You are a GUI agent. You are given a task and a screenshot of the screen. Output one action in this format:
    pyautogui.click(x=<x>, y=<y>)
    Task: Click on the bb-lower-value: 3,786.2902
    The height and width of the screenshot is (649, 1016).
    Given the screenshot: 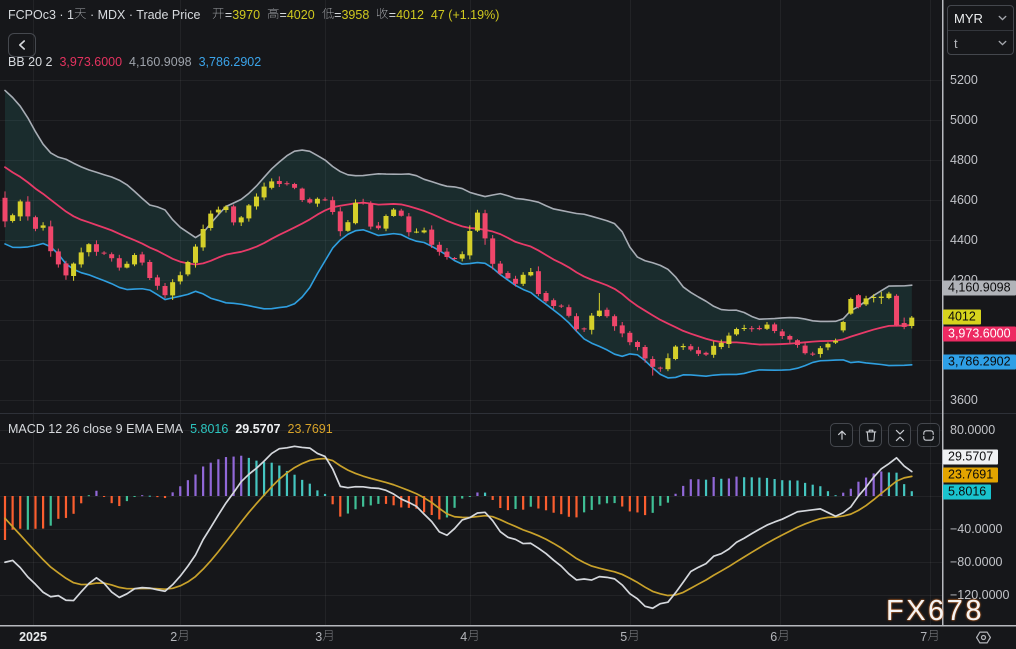 What is the action you would take?
    pyautogui.click(x=230, y=62)
    